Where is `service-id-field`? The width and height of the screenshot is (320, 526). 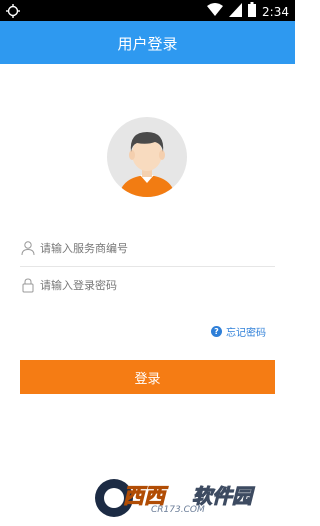 service-id-field is located at coordinates (147, 249).